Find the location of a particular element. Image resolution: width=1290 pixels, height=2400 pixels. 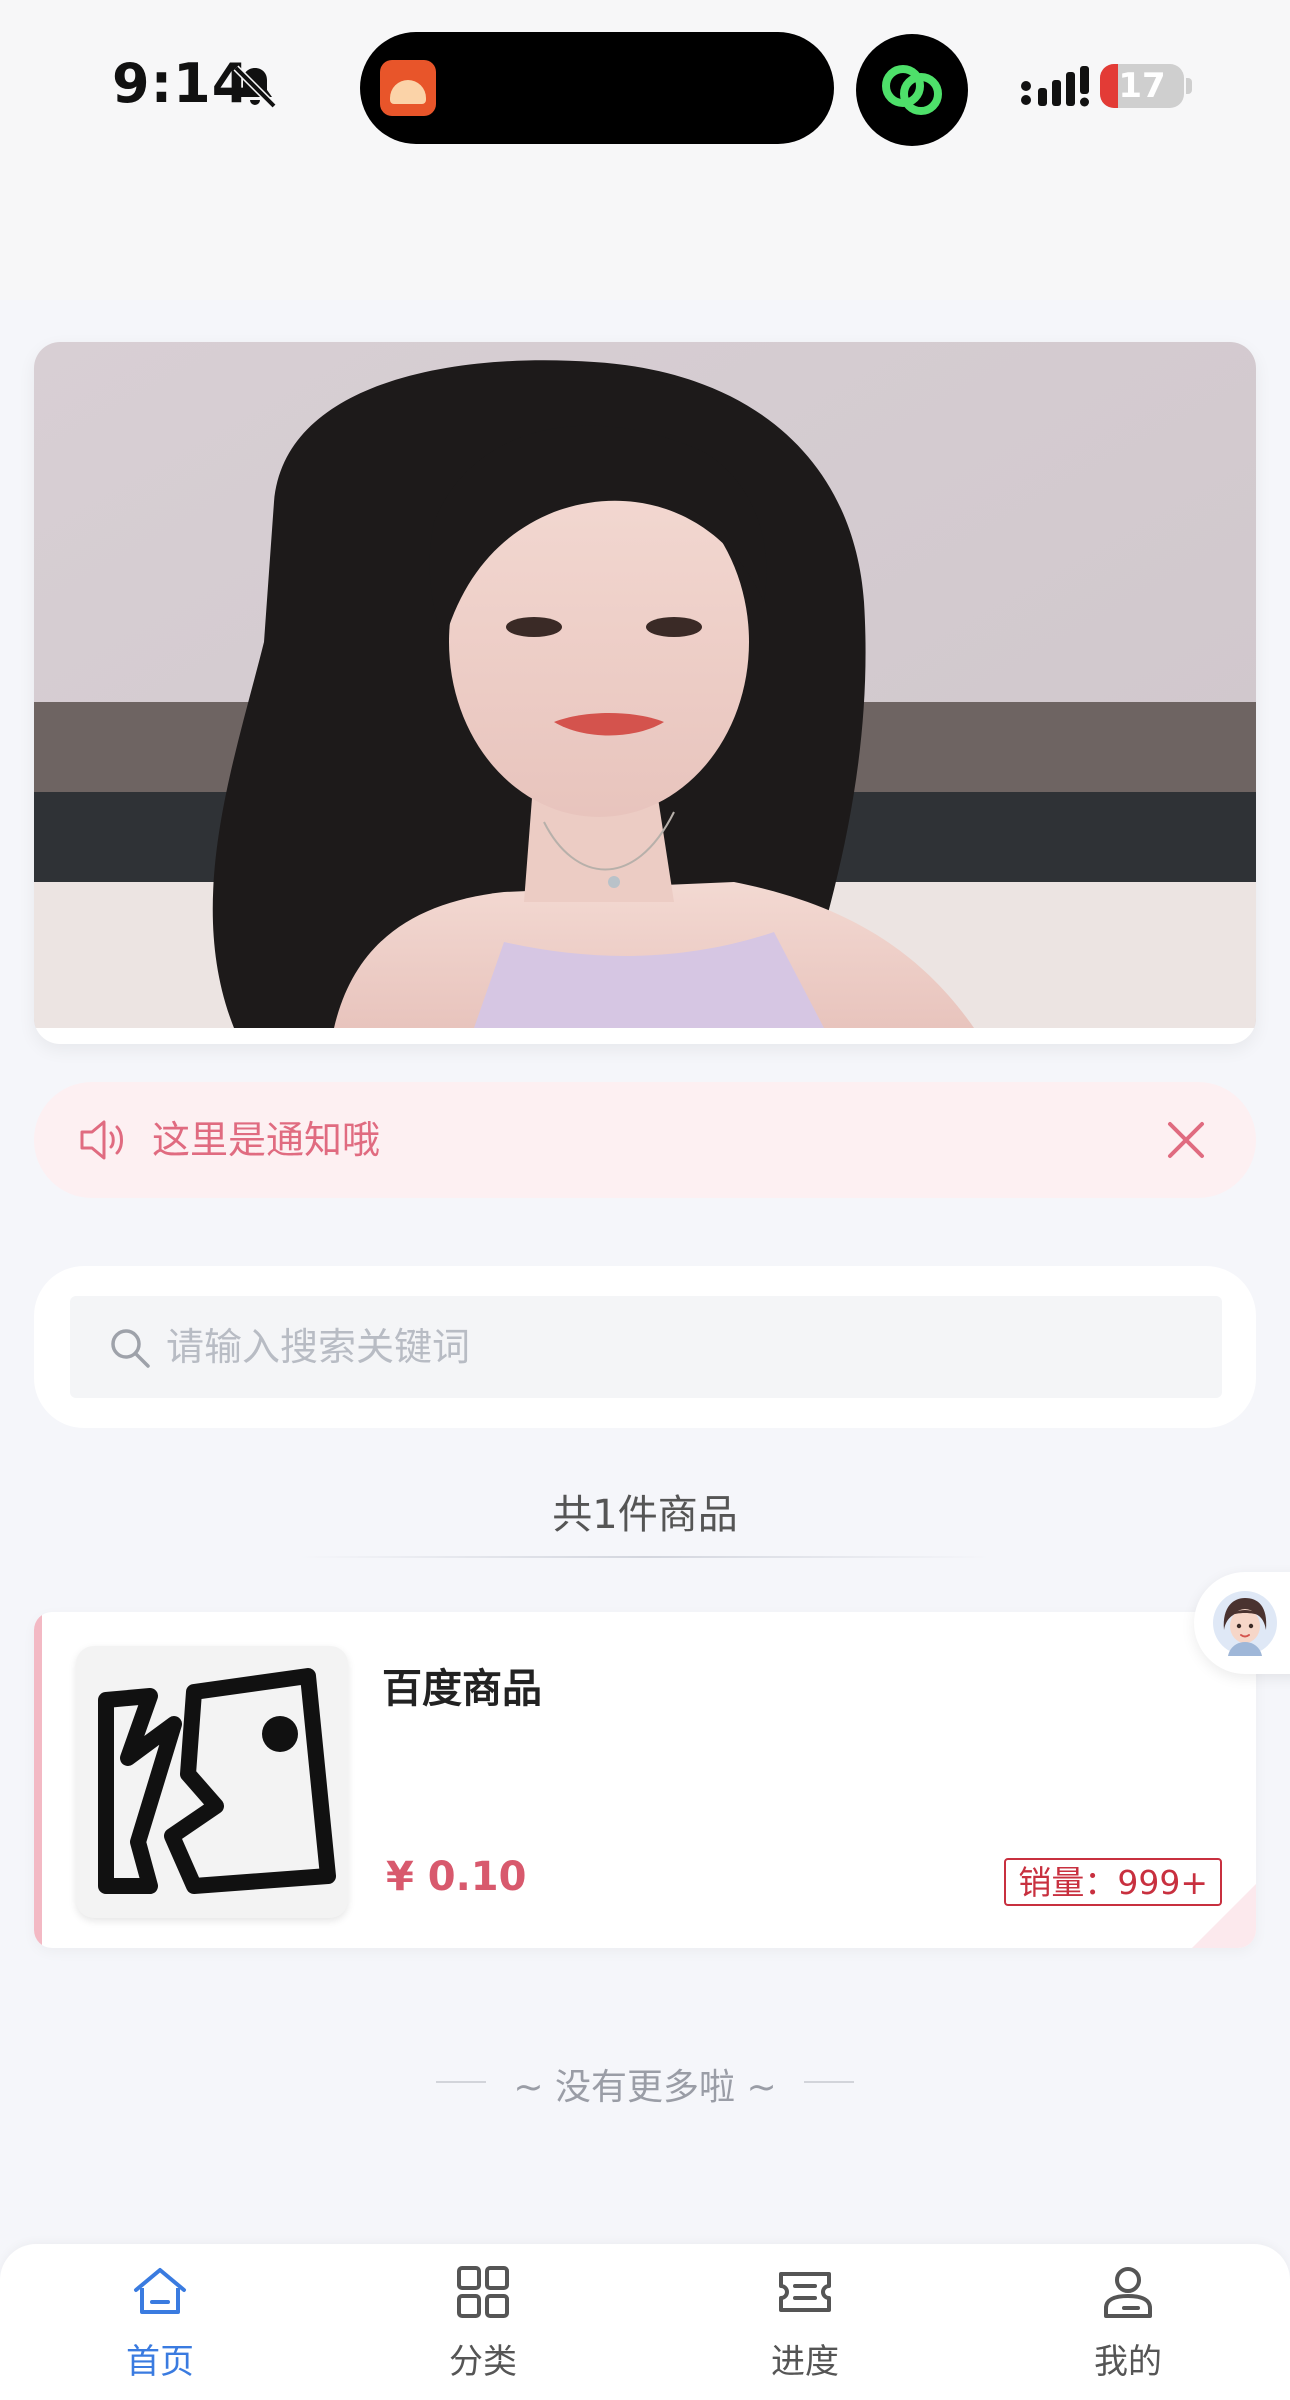

grid-icon is located at coordinates (483, 2292).